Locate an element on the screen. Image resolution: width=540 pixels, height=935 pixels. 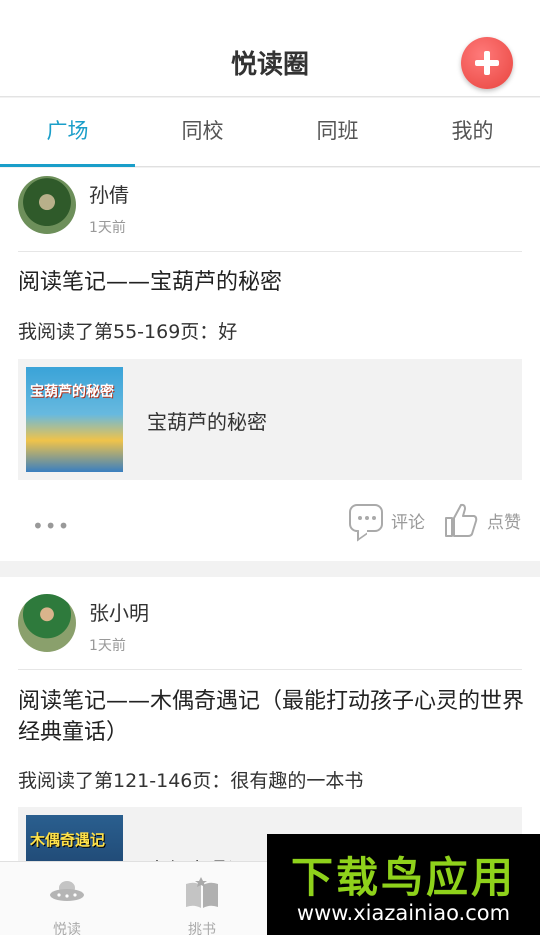
book-cover-image: 宝葫芦的秘密 is located at coordinates (74, 419).